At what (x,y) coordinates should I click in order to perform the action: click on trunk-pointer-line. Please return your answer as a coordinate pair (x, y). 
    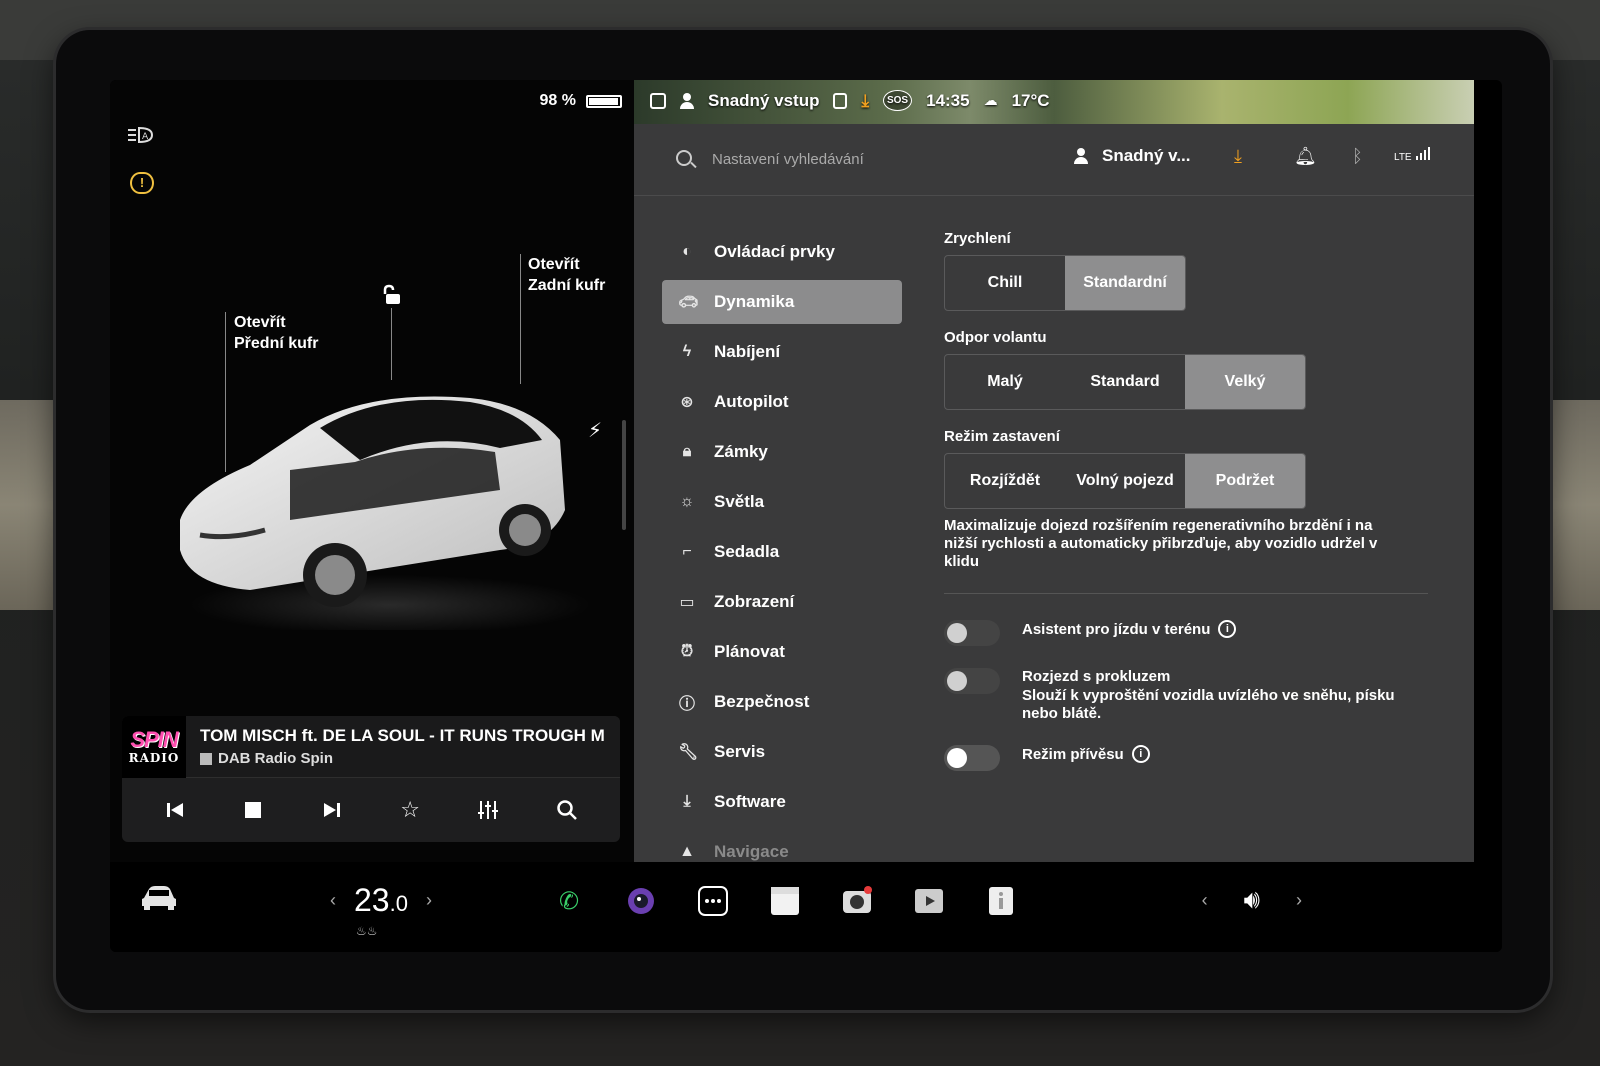
    Looking at the image, I should click on (520, 319).